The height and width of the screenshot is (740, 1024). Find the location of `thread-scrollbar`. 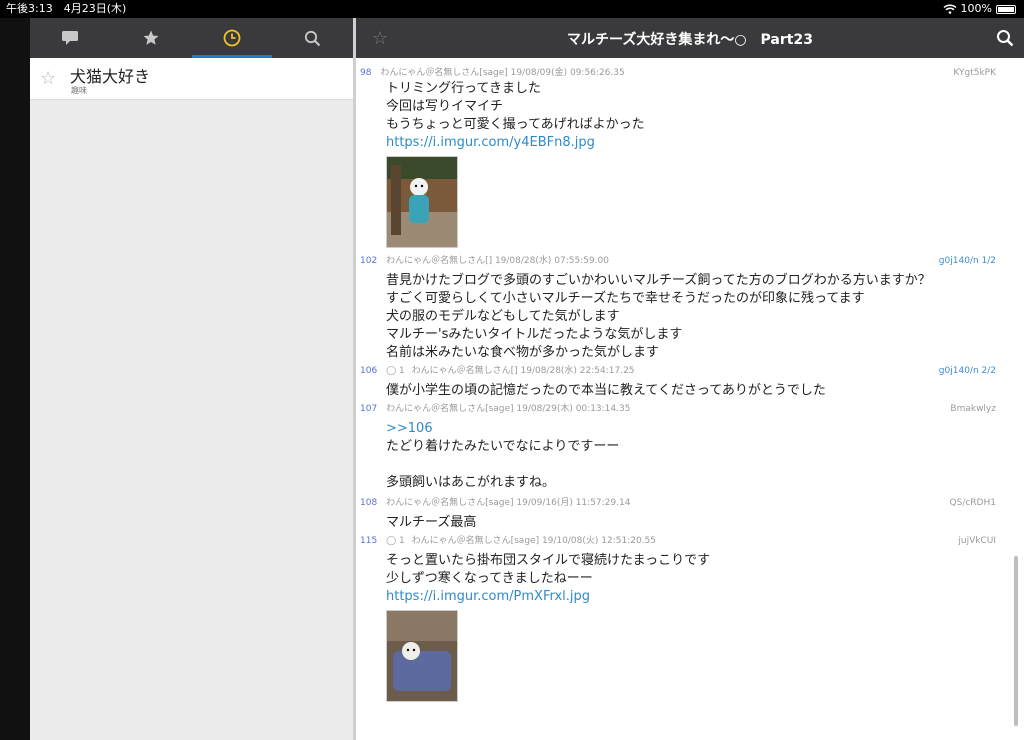

thread-scrollbar is located at coordinates (1016, 641).